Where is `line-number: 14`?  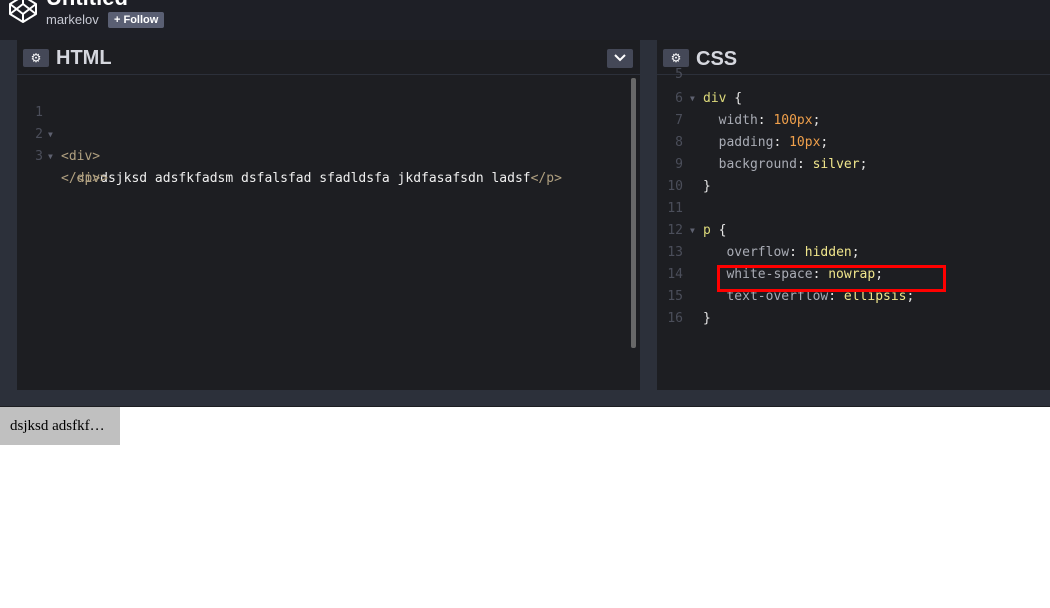
line-number: 14 is located at coordinates (675, 274).